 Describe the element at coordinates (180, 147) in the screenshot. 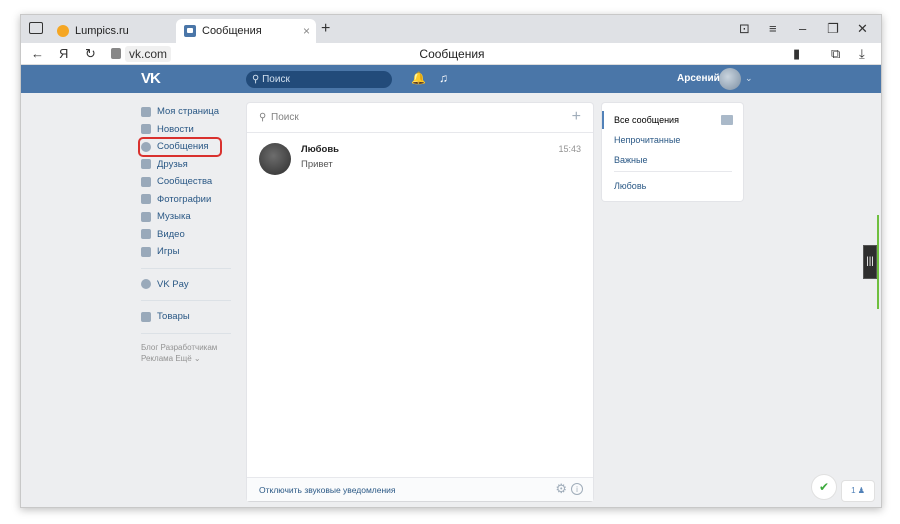

I see `highlight-frame` at that location.